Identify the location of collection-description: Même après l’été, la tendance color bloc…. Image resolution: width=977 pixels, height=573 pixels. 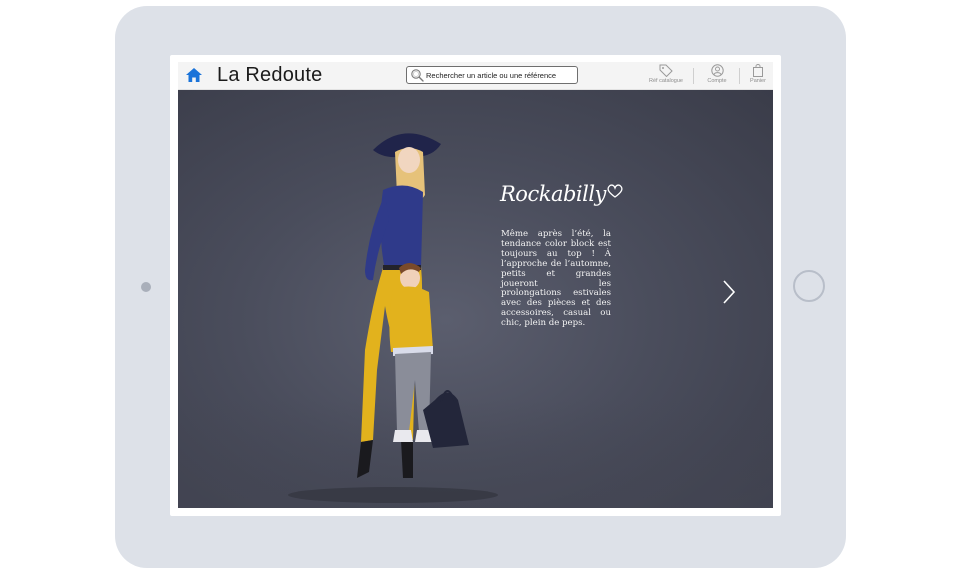
(556, 279).